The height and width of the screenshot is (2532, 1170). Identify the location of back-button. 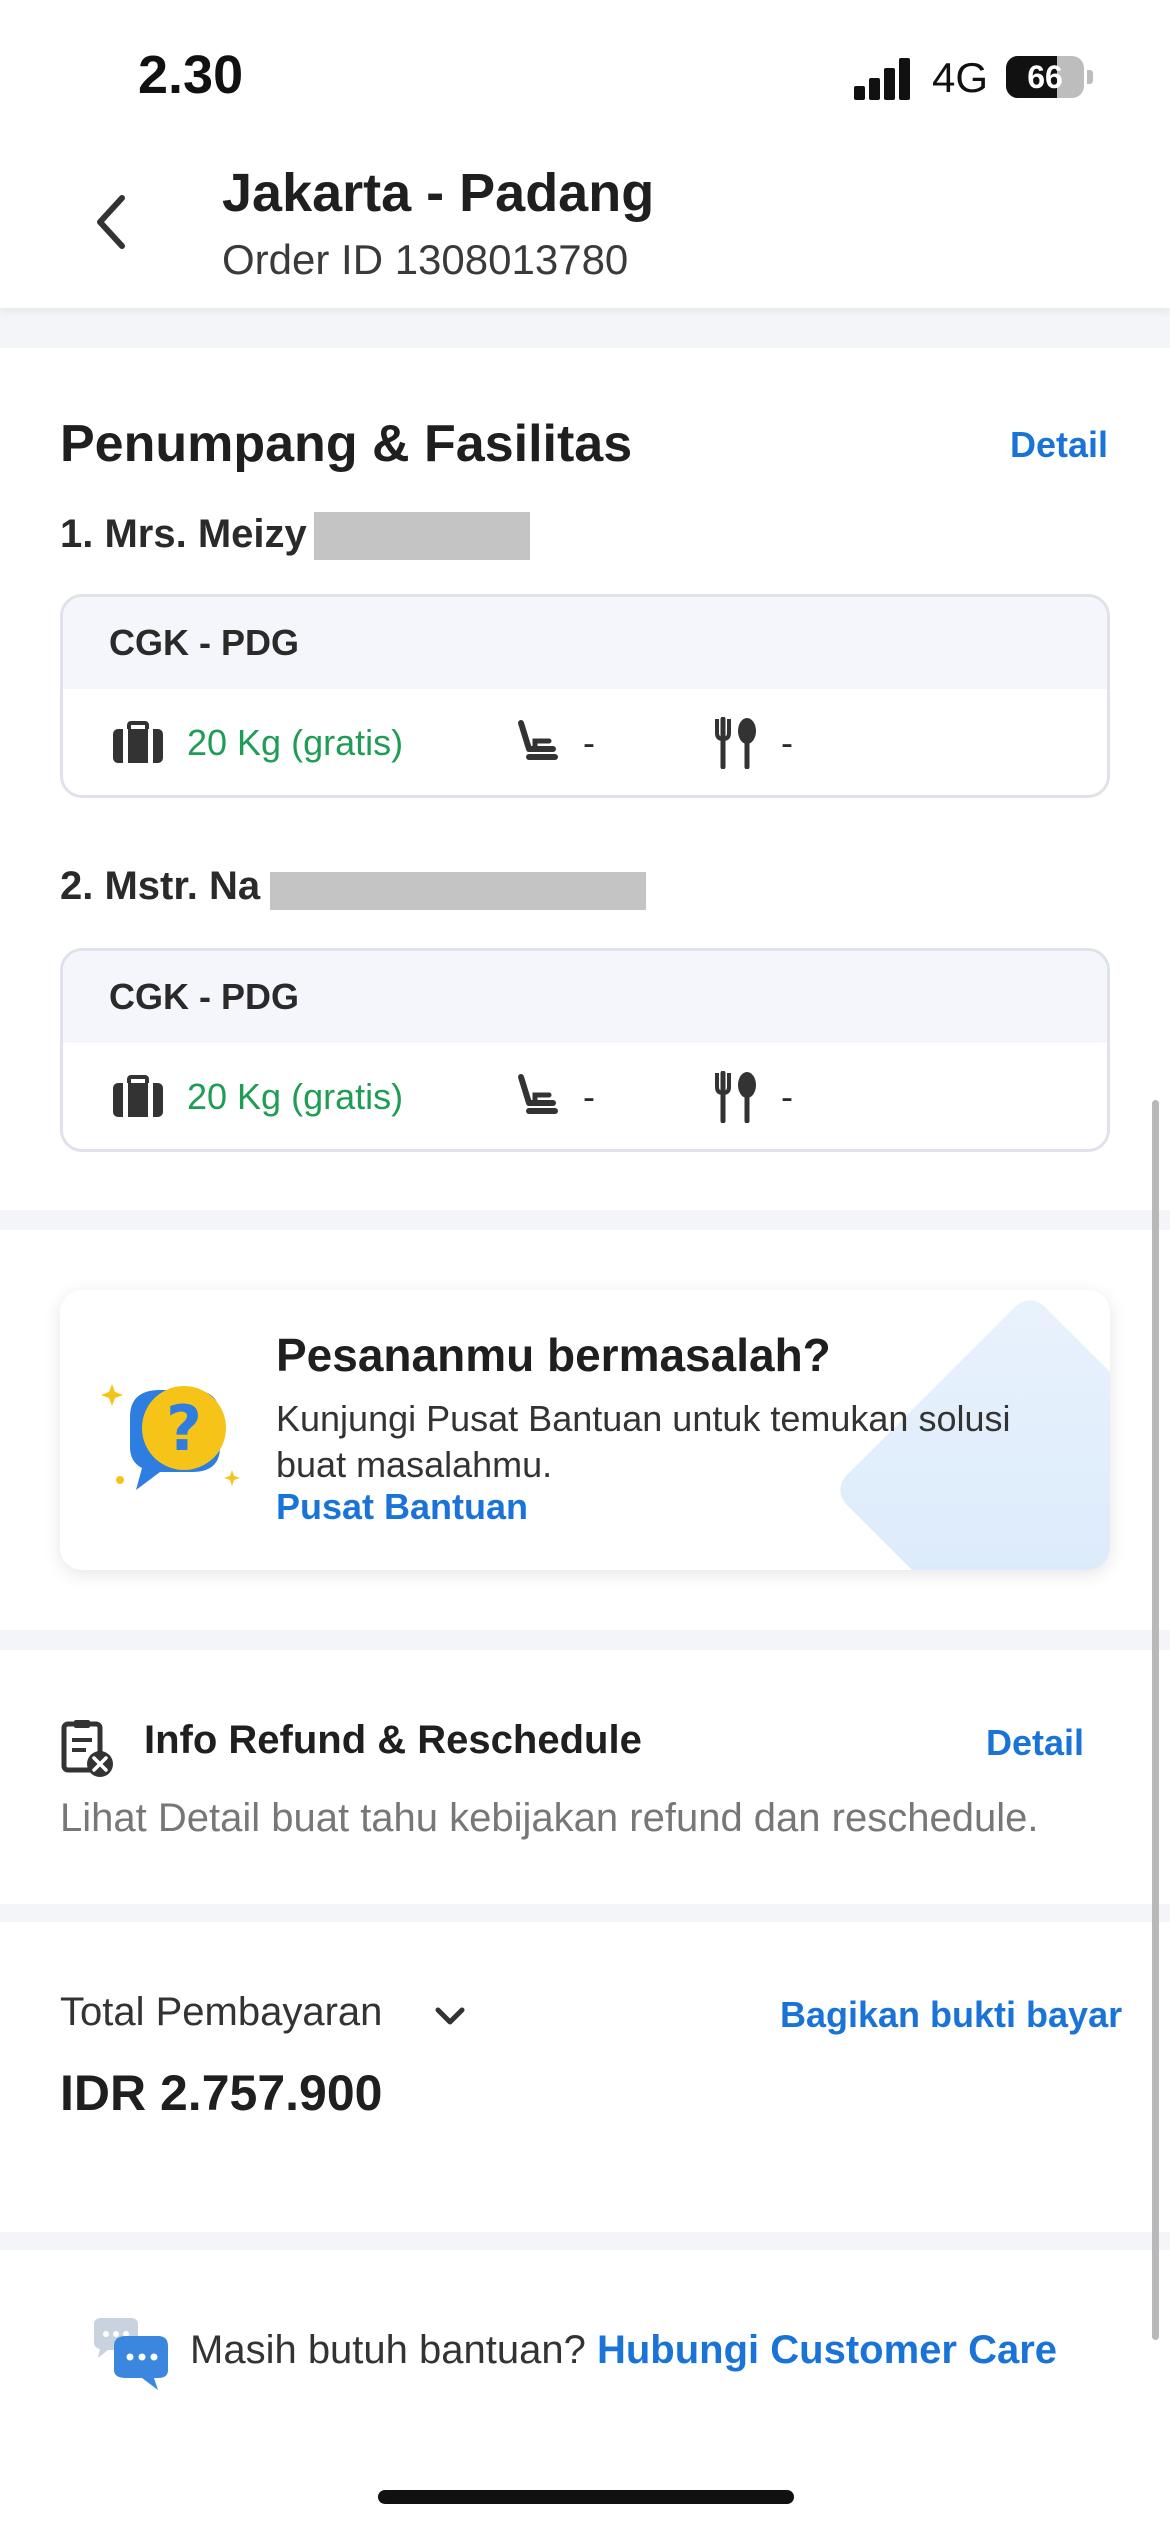
(110, 222).